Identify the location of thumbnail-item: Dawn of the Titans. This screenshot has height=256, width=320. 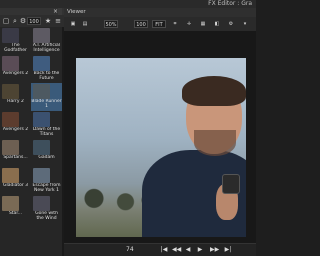
(46, 125).